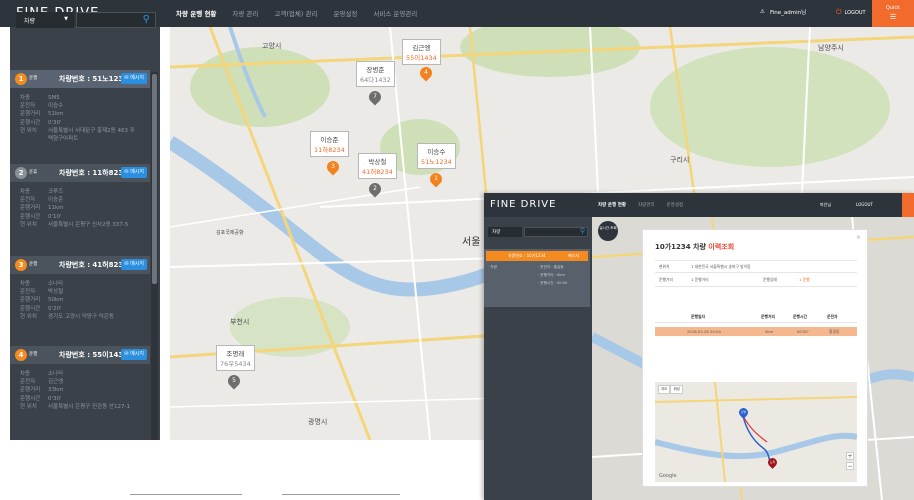  I want to click on vehicle-card-header: 4 운행 차량번호 : 55이1434 ✉ 메시지, so click(80, 355).